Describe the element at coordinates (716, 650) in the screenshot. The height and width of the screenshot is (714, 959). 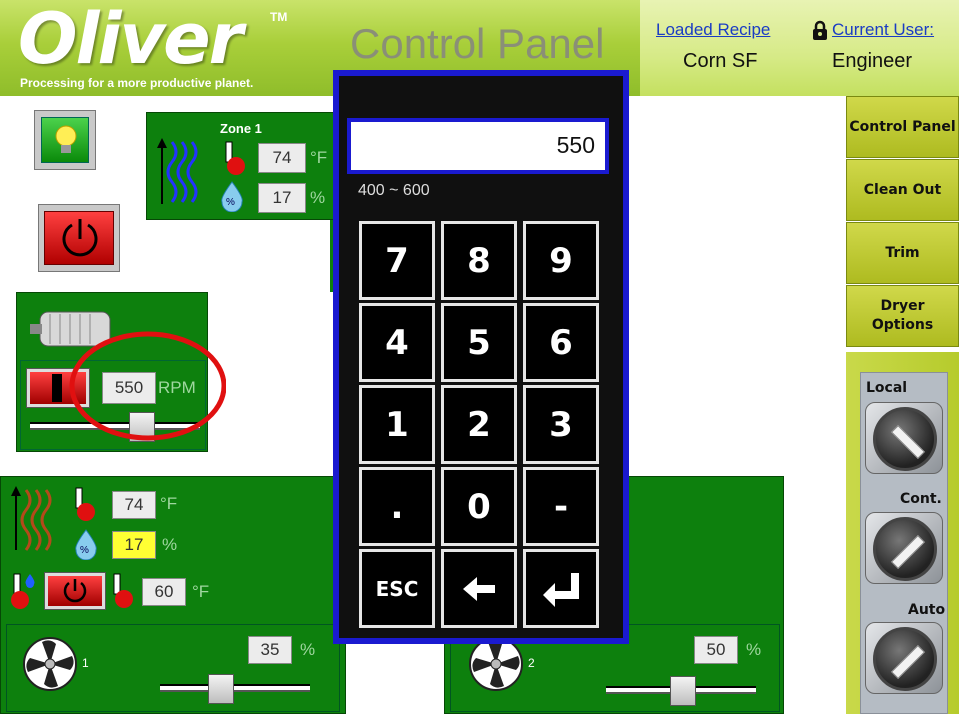
I see `fan2-speed-field: 50` at that location.